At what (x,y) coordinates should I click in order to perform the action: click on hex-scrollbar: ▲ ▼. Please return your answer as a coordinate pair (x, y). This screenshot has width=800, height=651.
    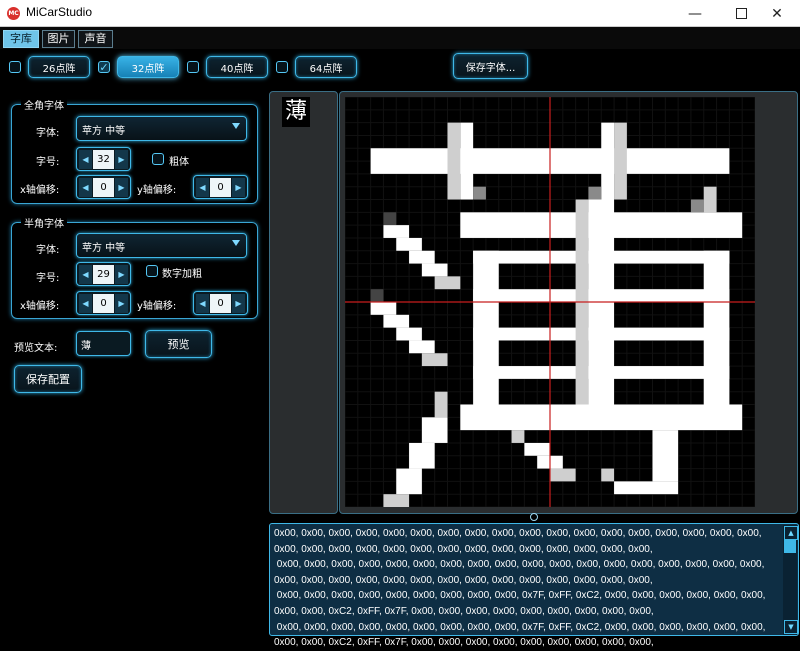
    Looking at the image, I should click on (790, 580).